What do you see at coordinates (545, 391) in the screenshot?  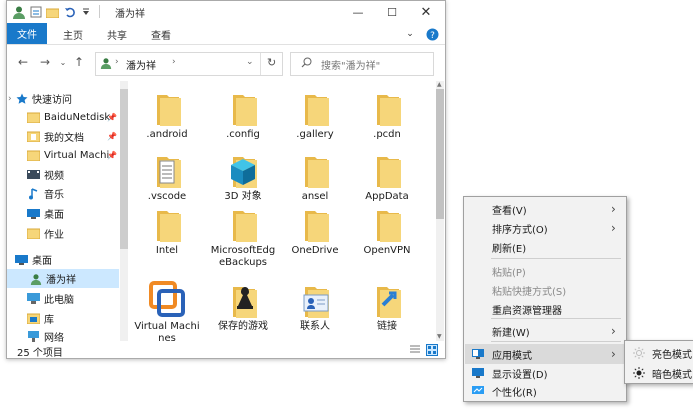 I see `context-menu-item: 个性化(R)` at bounding box center [545, 391].